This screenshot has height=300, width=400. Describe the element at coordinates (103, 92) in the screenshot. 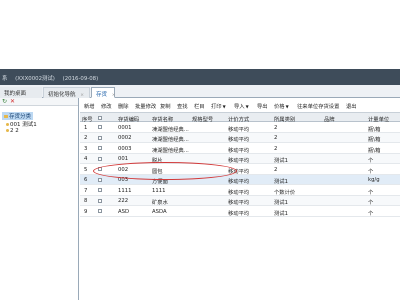

I see `tab-inventory: 存货 ×` at that location.